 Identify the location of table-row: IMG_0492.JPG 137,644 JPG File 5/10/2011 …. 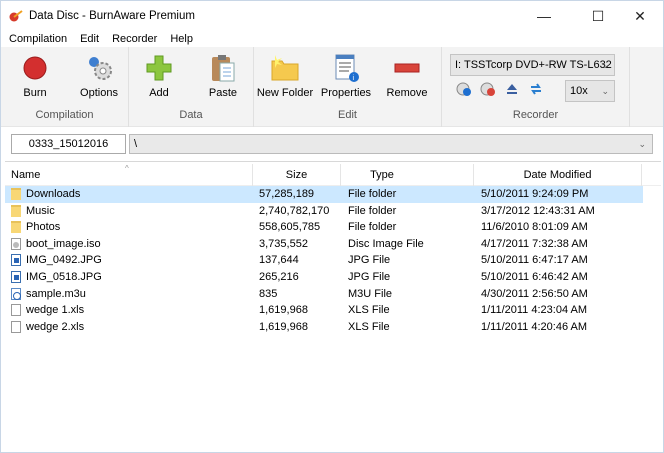
(324, 260).